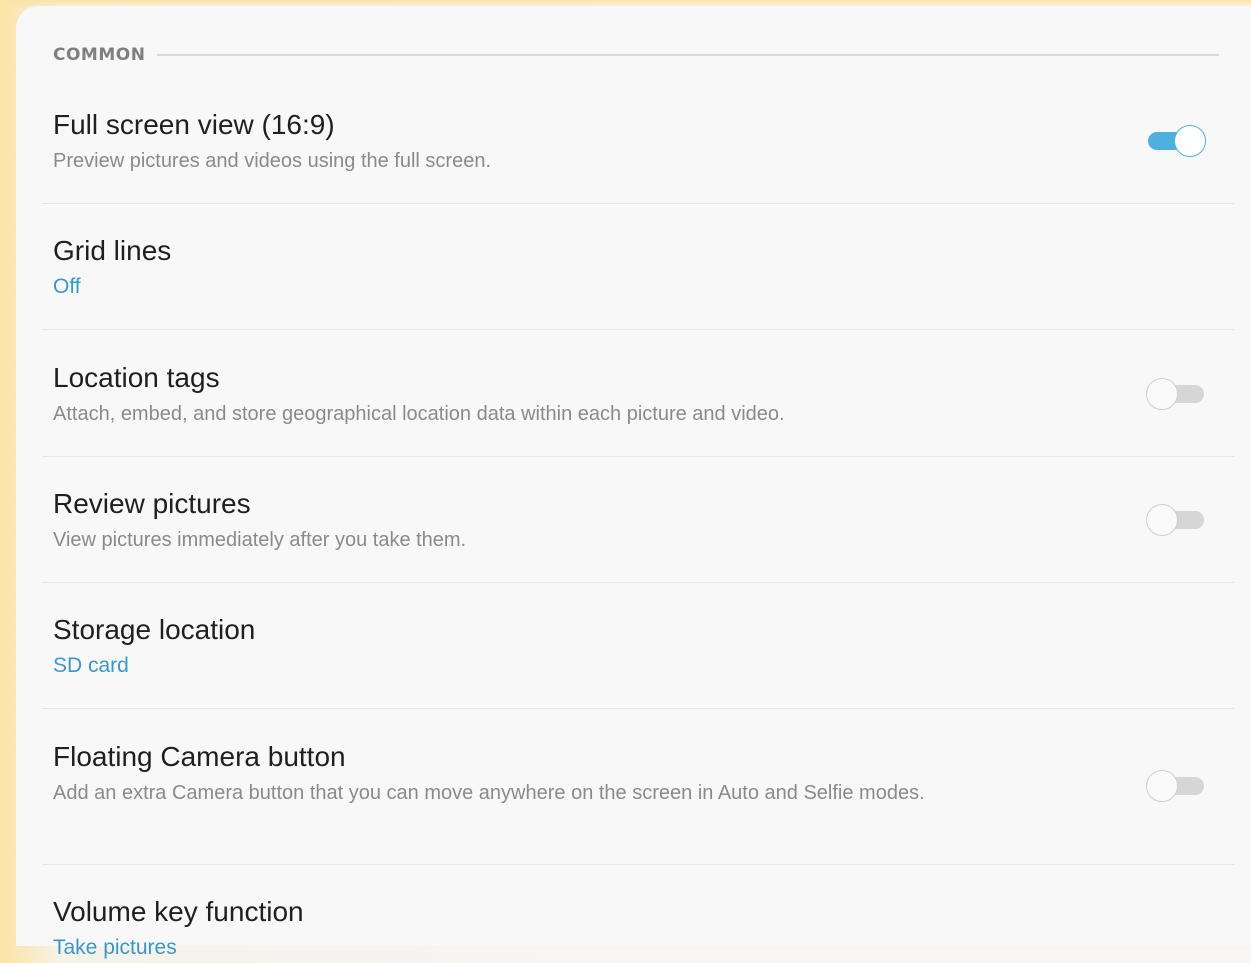 This screenshot has width=1251, height=963. Describe the element at coordinates (688, 55) in the screenshot. I see `section-divider-line` at that location.